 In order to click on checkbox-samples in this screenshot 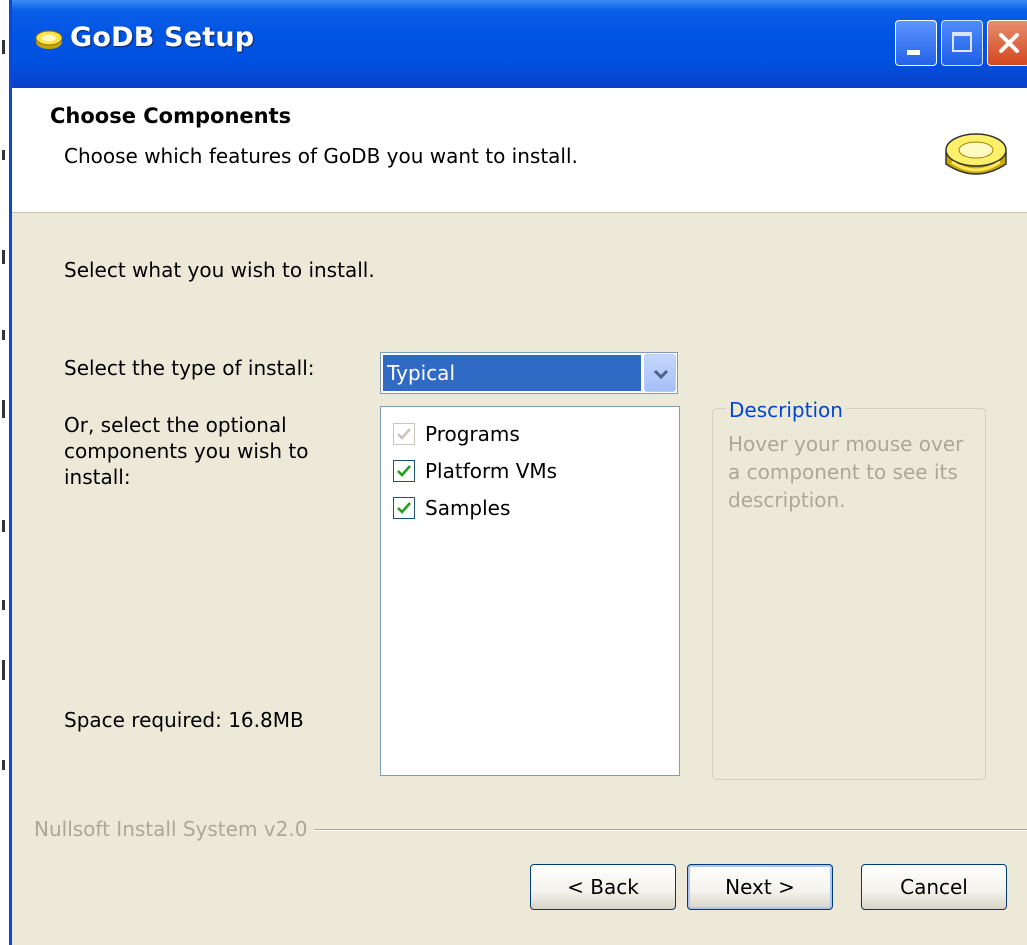, I will do `click(404, 508)`.